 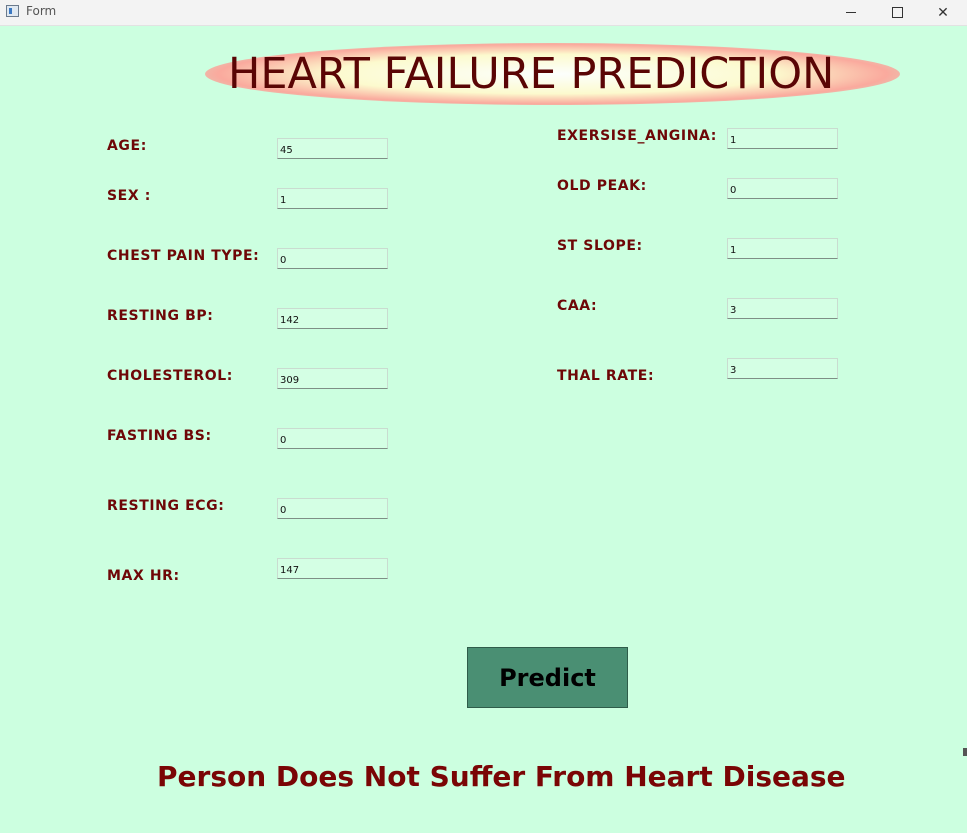 What do you see at coordinates (332, 568) in the screenshot?
I see `max-hr-input` at bounding box center [332, 568].